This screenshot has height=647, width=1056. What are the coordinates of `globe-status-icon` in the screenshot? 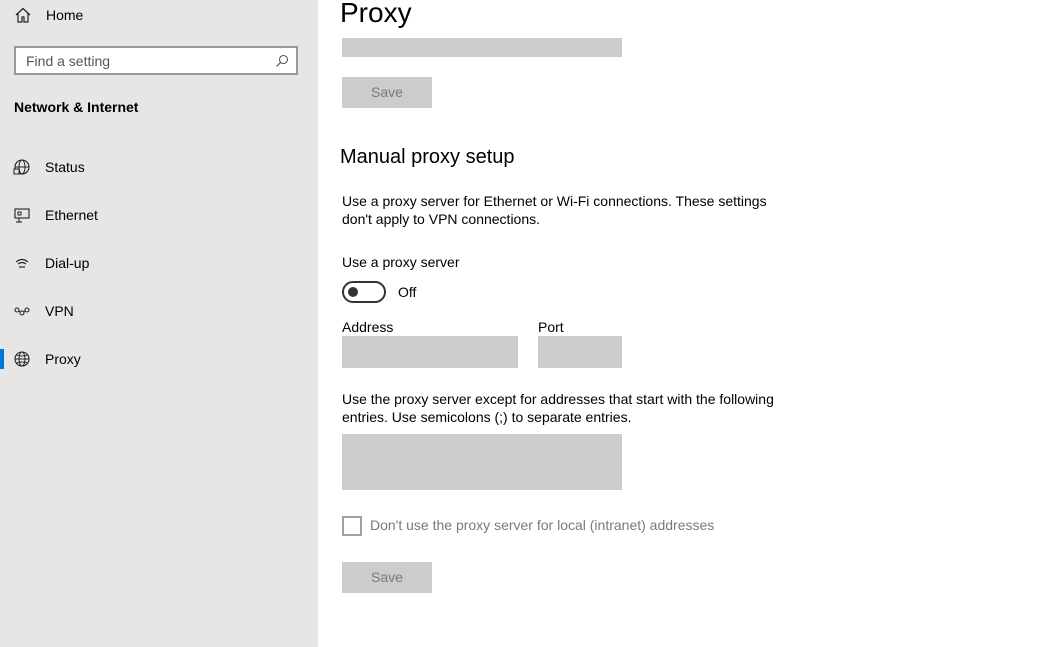 It's located at (21, 167).